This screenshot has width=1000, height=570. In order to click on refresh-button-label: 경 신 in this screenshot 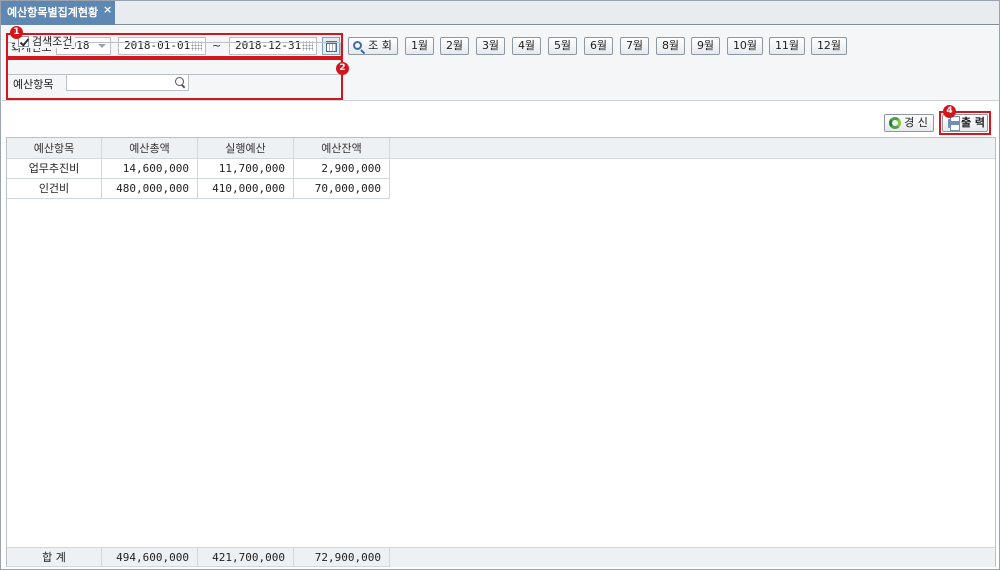, I will do `click(916, 122)`.